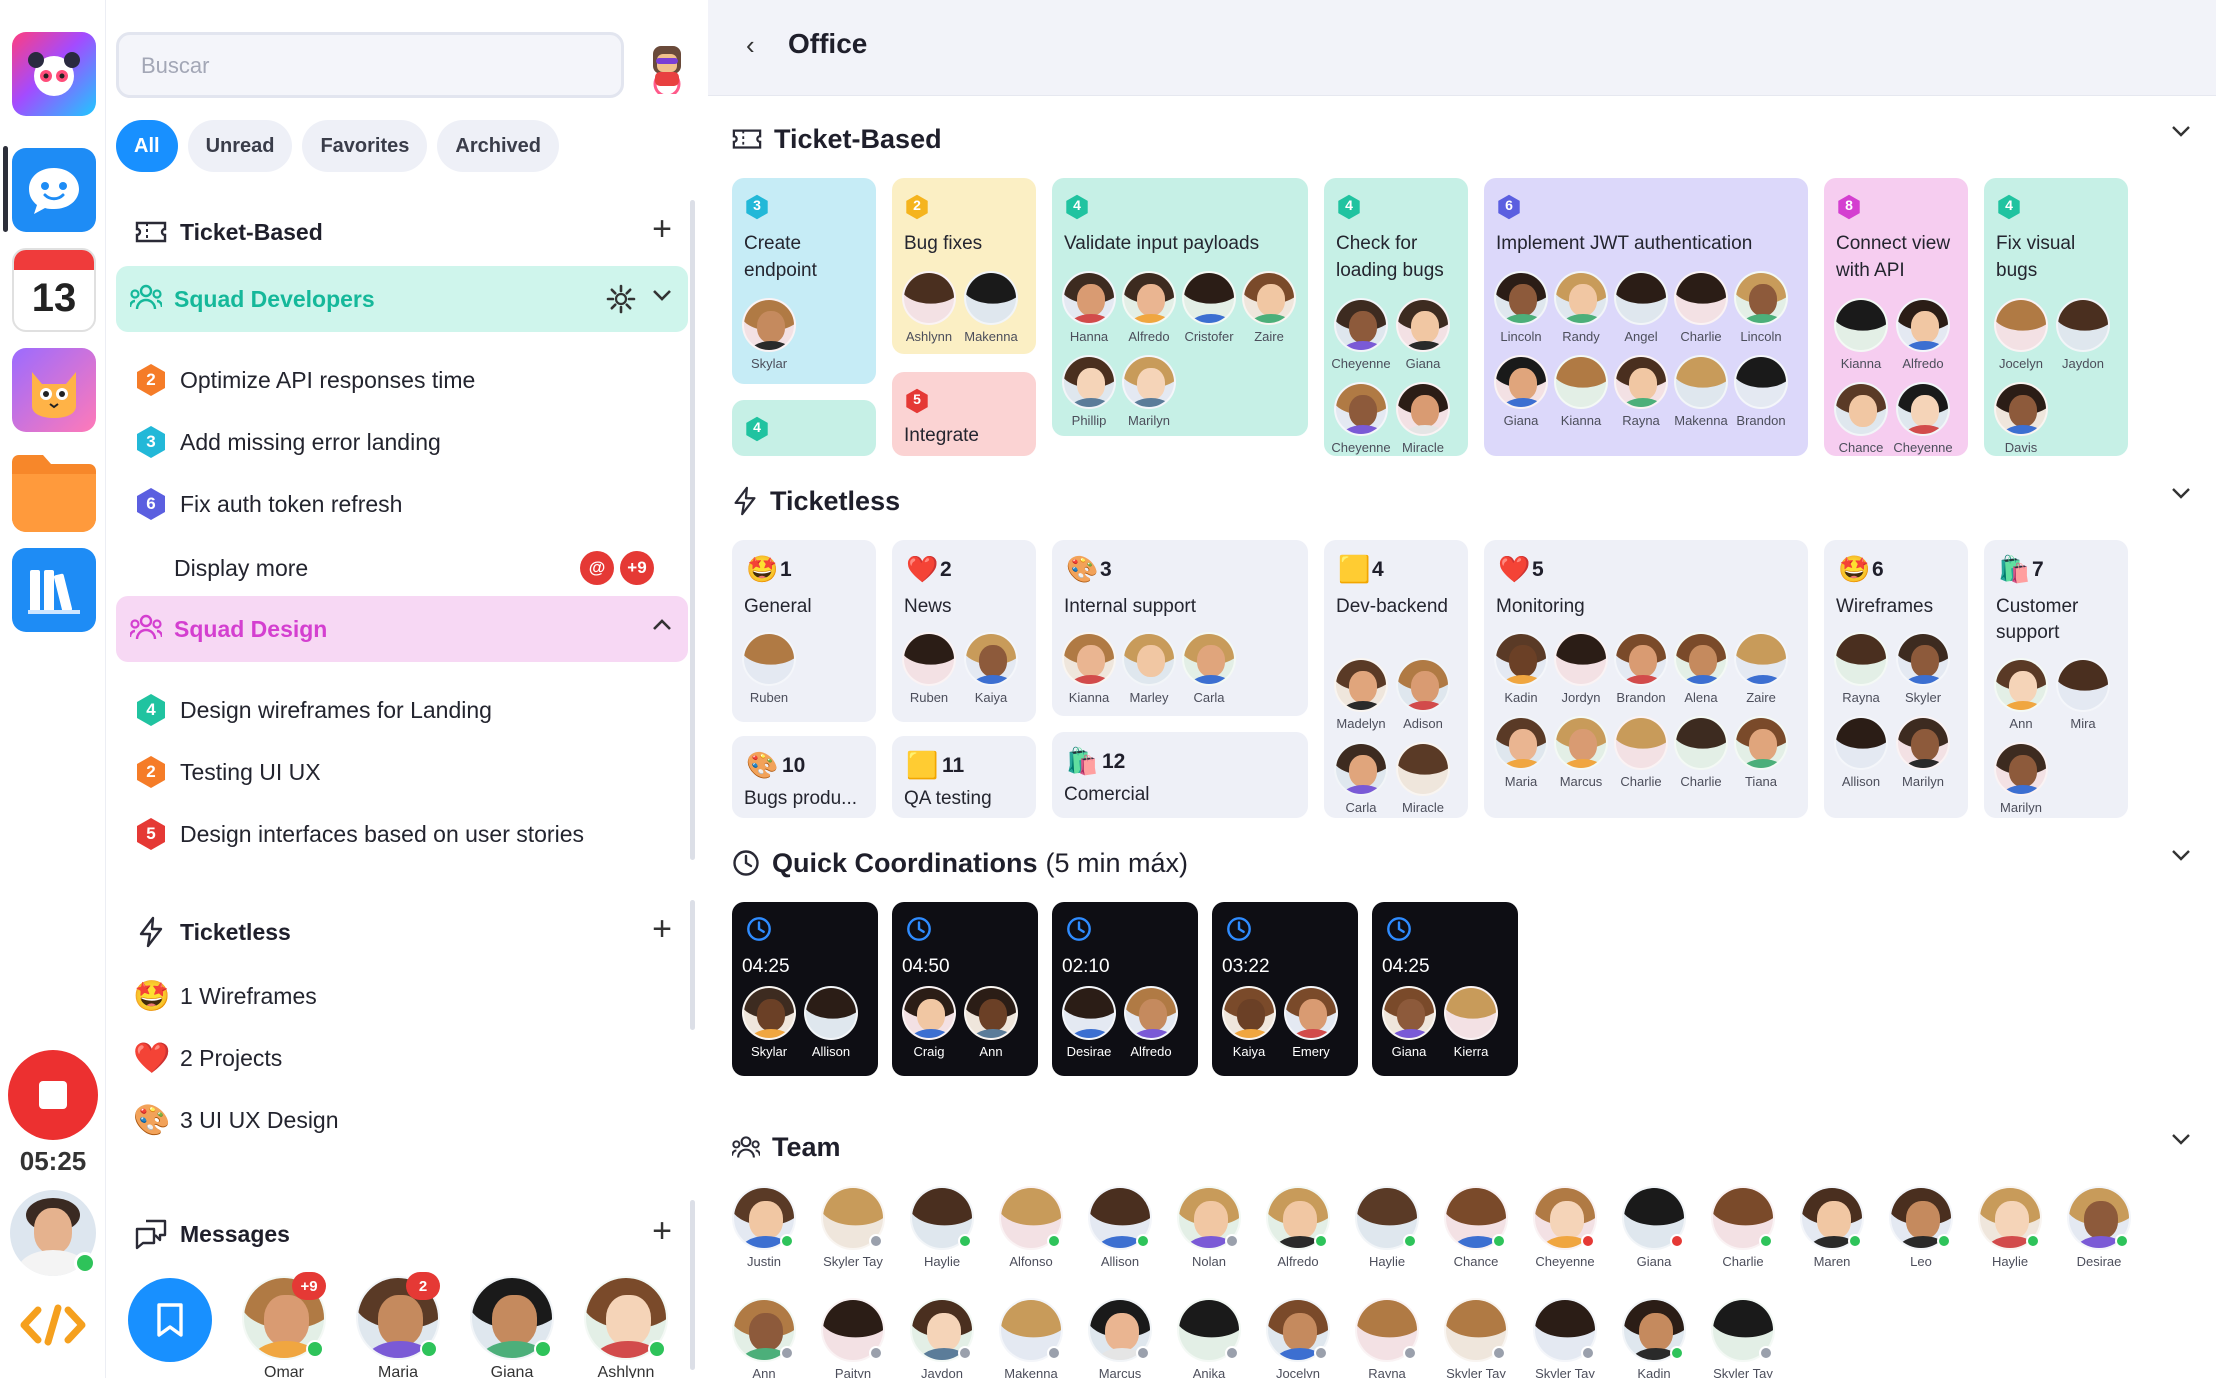 This screenshot has height=1378, width=2216. Describe the element at coordinates (398, 1120) in the screenshot. I see `ticketless-item: 🎨 3 UI UX Design` at that location.